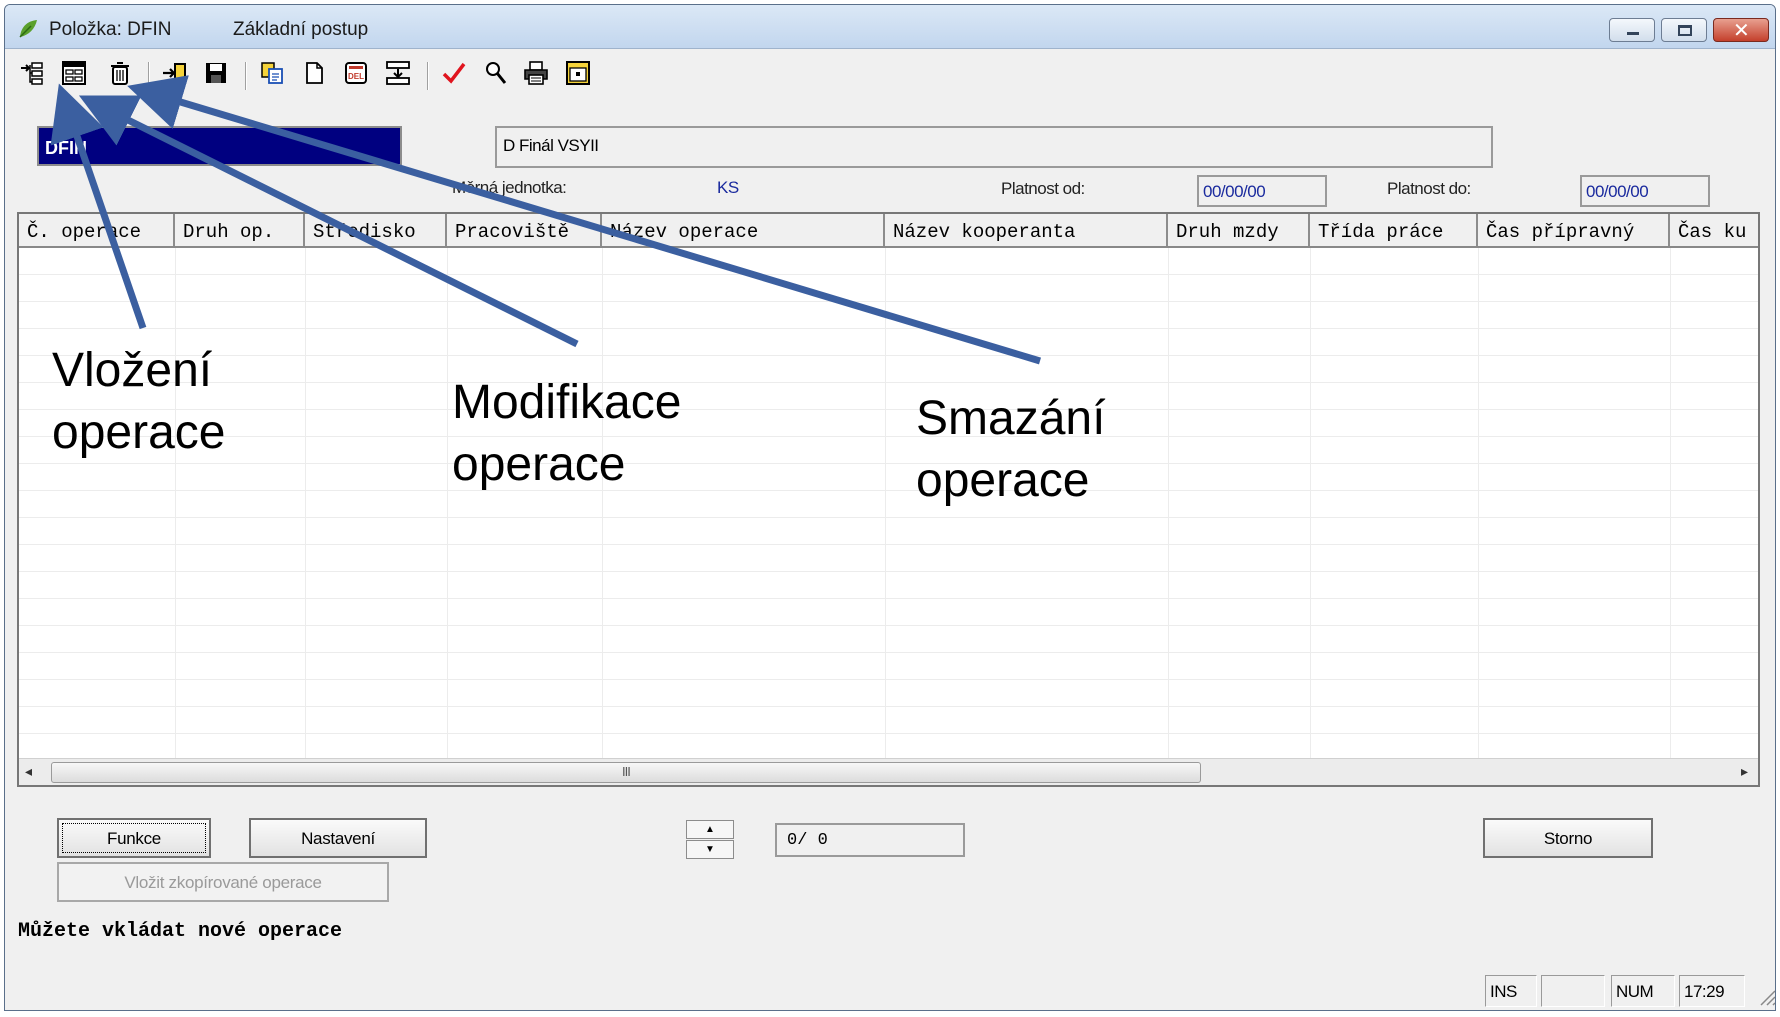  Describe the element at coordinates (890, 27) in the screenshot. I see `title-bar: Položka: DFIN Základní postup ✕` at that location.